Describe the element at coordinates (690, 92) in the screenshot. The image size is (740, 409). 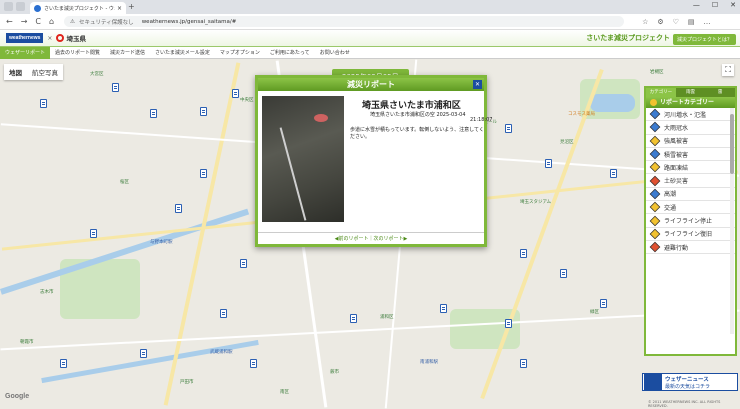
I see `tab-rain-cloud: 雨雲` at that location.